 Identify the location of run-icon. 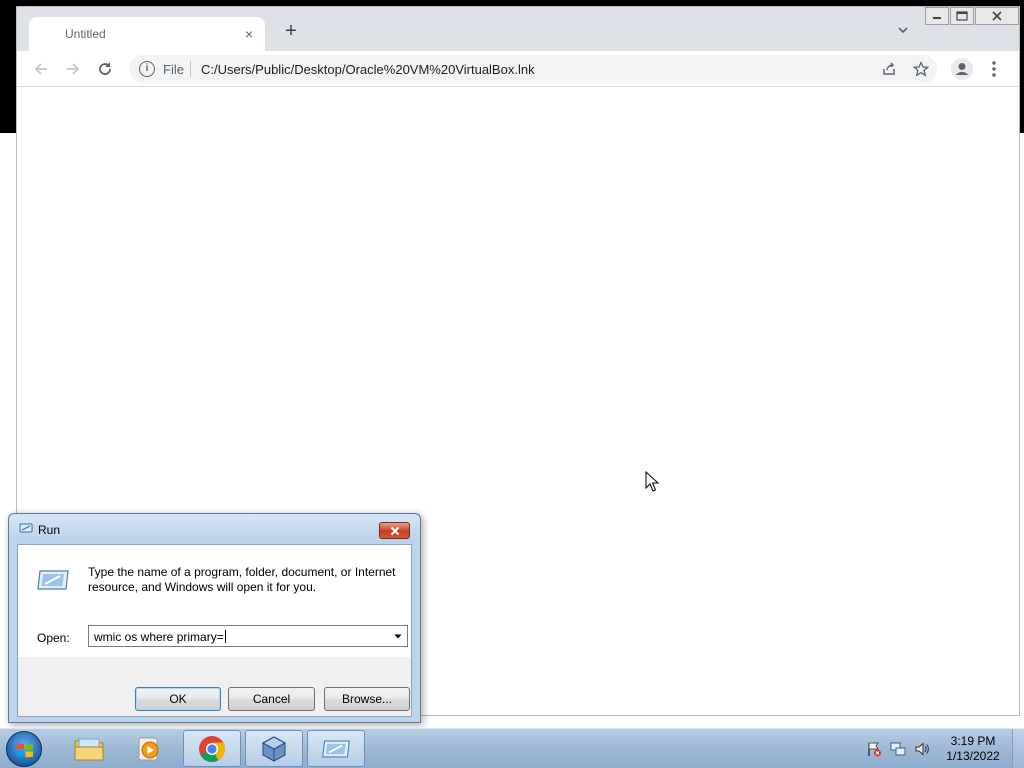
(336, 748).